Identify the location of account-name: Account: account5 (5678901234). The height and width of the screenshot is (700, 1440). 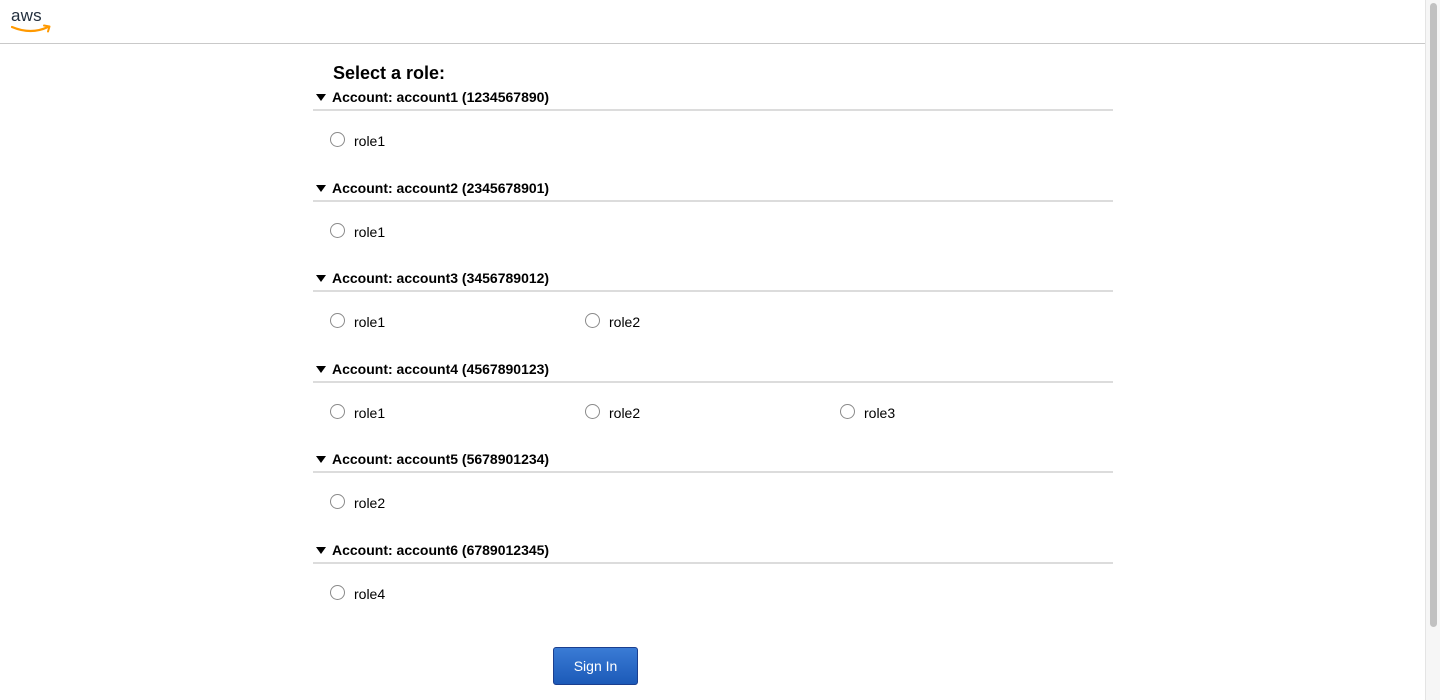
(441, 459).